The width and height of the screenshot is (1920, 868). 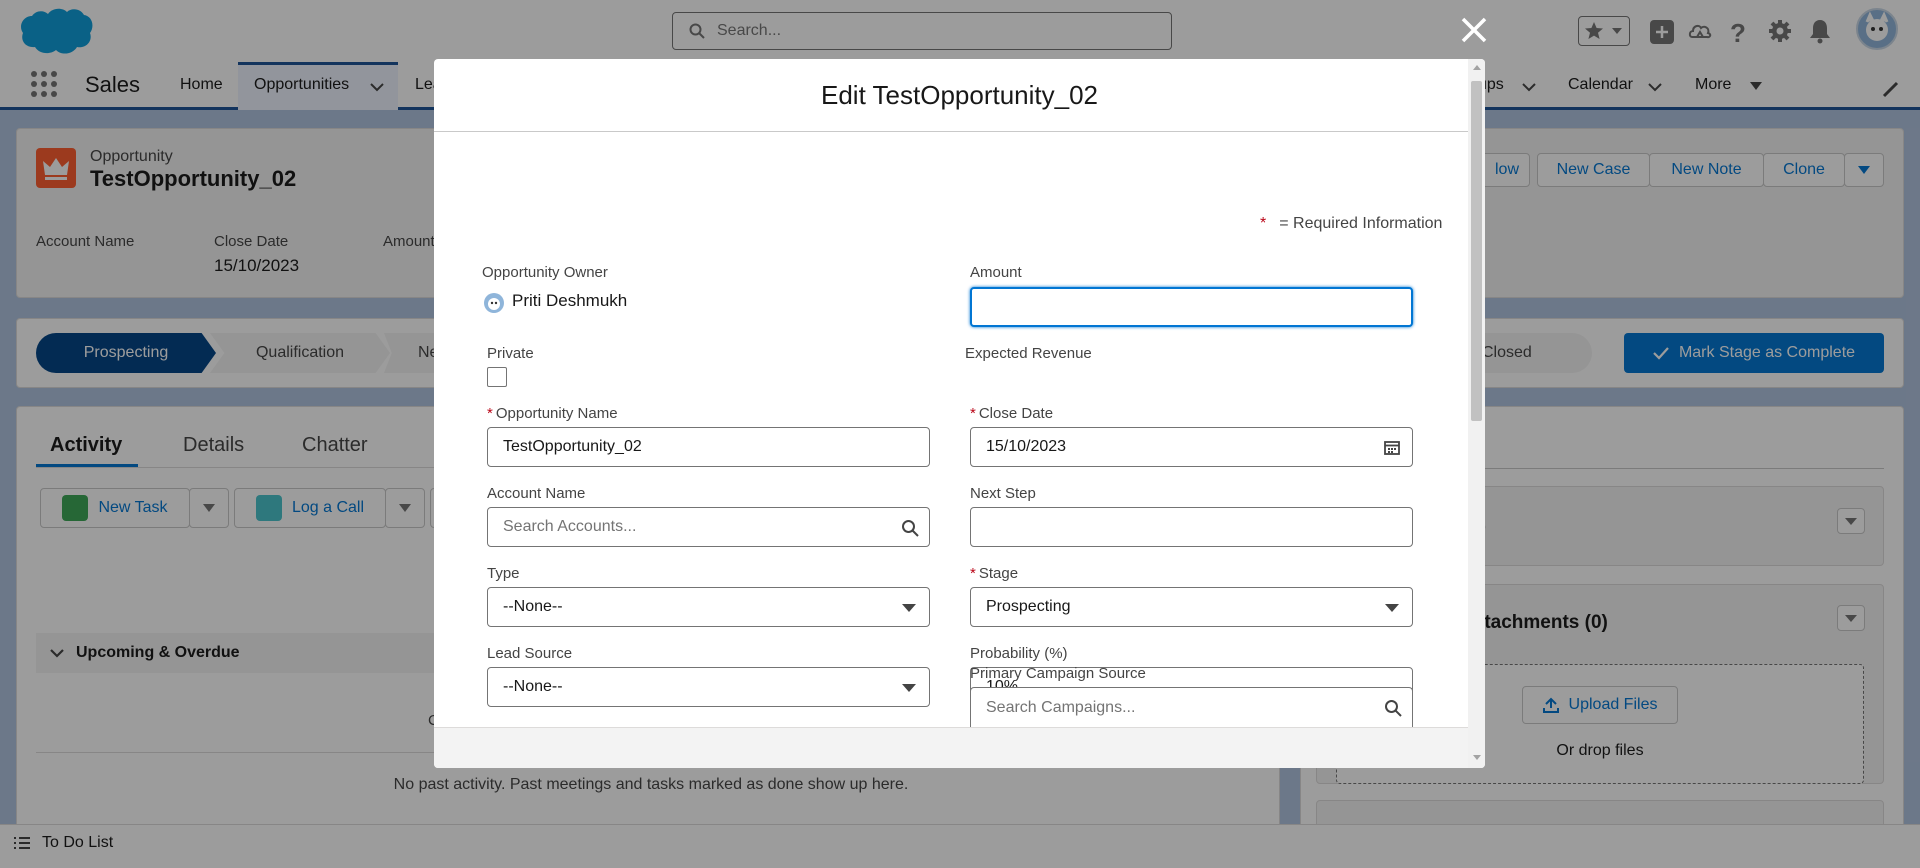 I want to click on required-legend: * = Required Information, so click(x=1351, y=224).